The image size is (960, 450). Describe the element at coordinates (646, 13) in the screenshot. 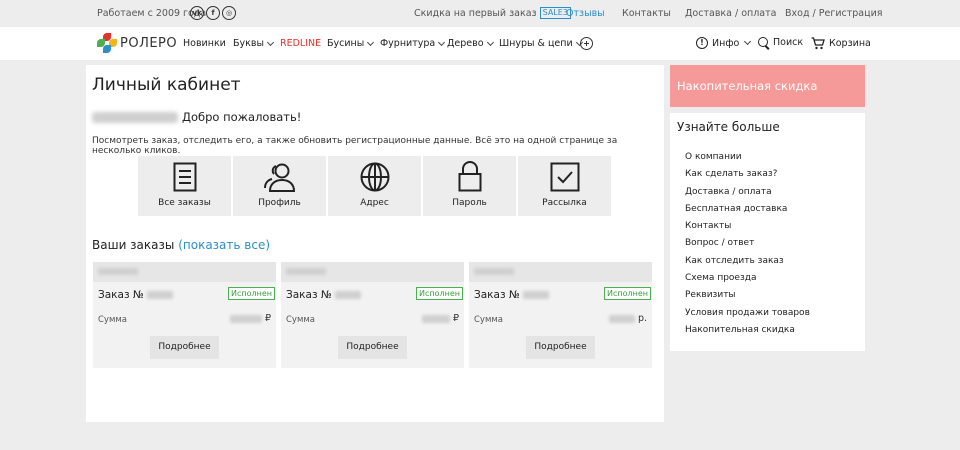

I see `contacts-link: Контакты` at that location.